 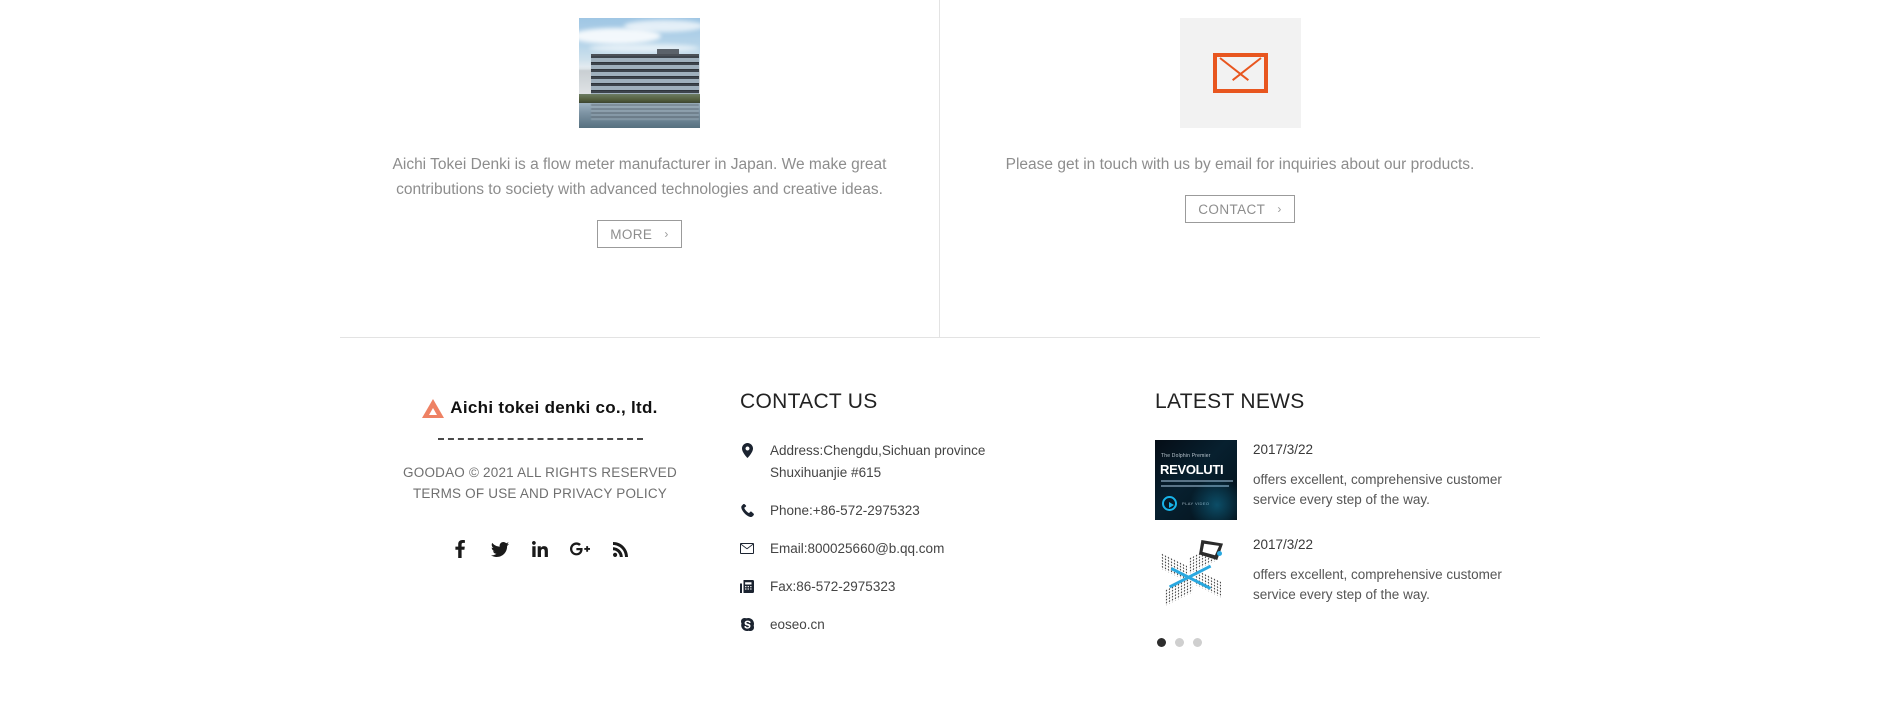 I want to click on triangle-logo-icon, so click(x=433, y=408).